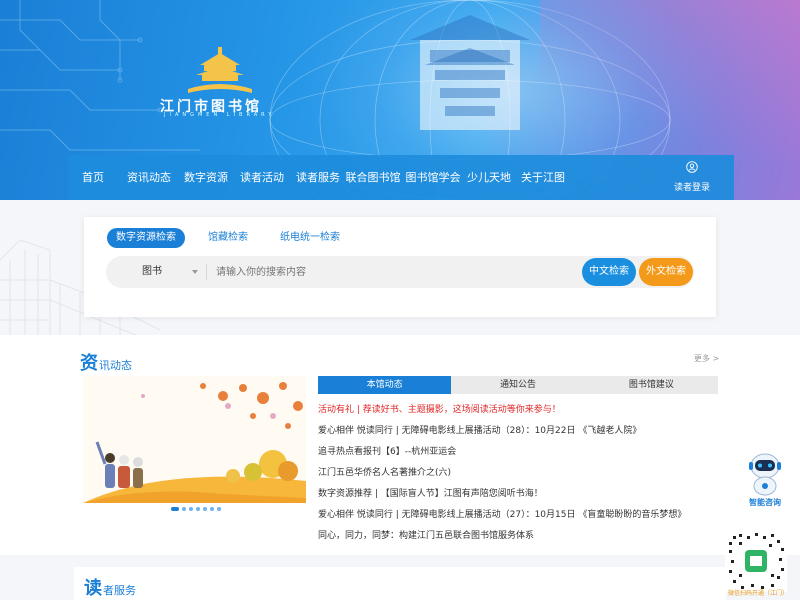  I want to click on section-title-reader: 读 者服务, so click(110, 587).